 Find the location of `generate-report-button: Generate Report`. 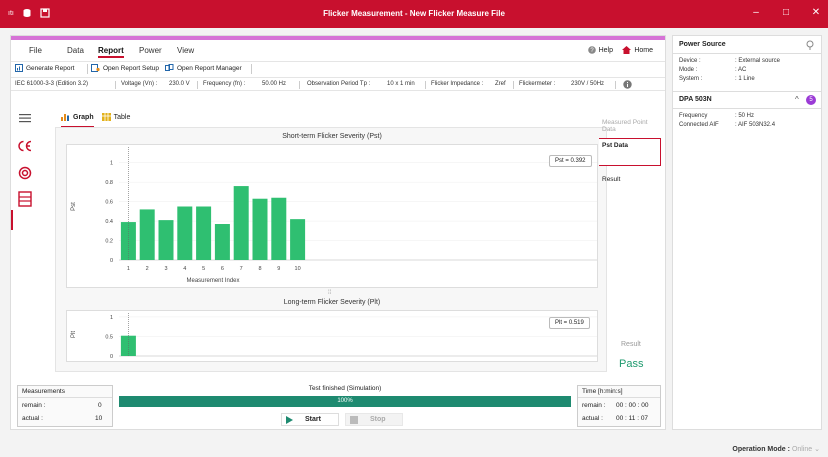

generate-report-button: Generate Report is located at coordinates (44, 68).